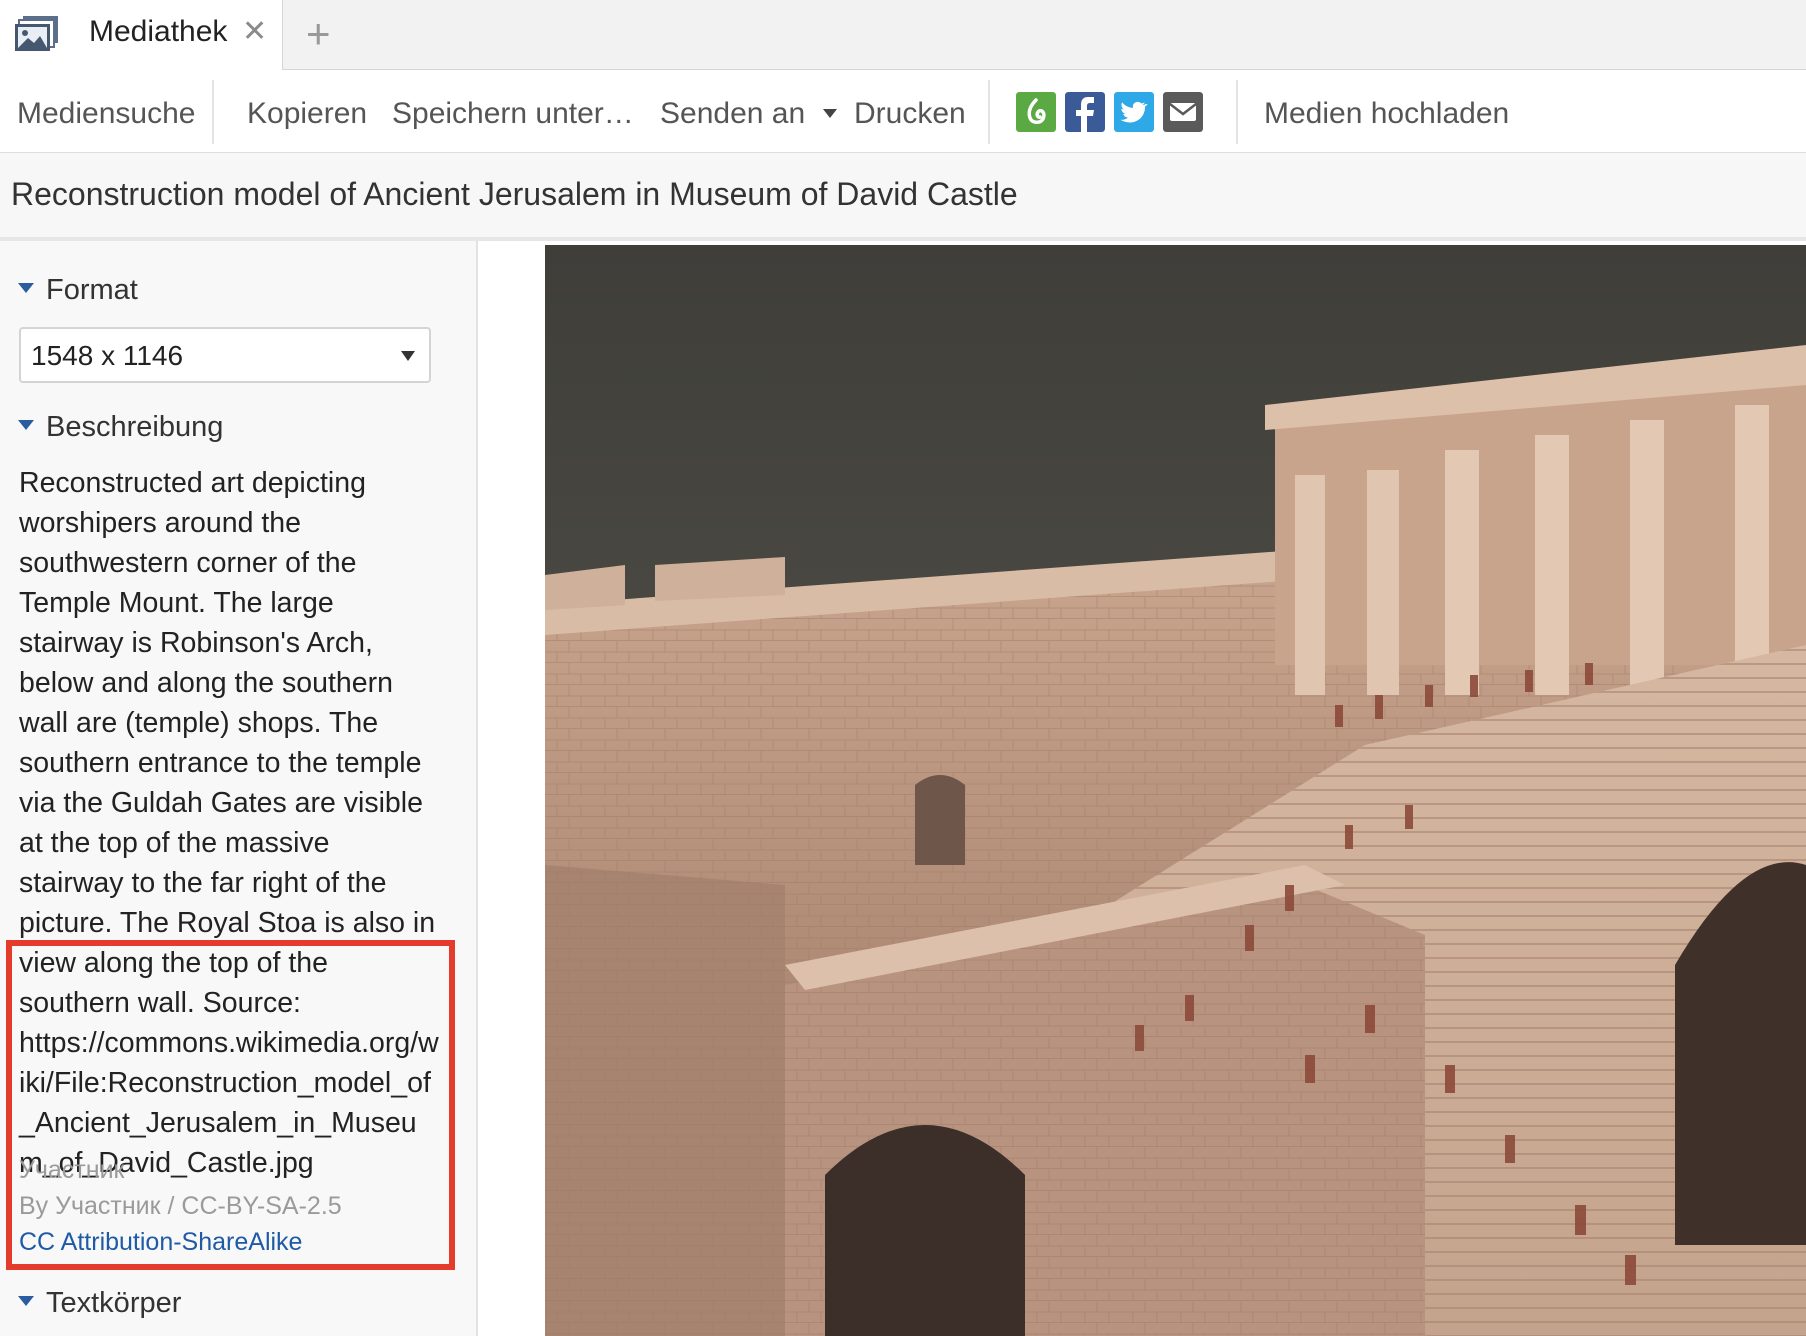 This screenshot has width=1806, height=1336. Describe the element at coordinates (230, 1105) in the screenshot. I see `highlight-annotation` at that location.